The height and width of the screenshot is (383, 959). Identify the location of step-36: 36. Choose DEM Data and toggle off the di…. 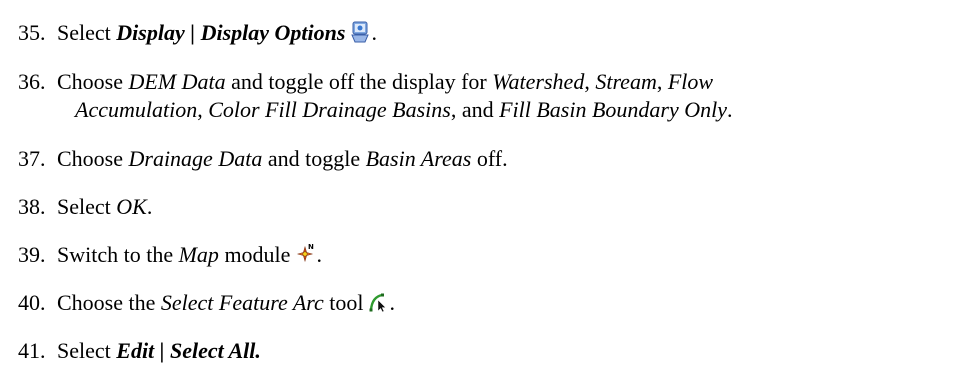
(478, 96).